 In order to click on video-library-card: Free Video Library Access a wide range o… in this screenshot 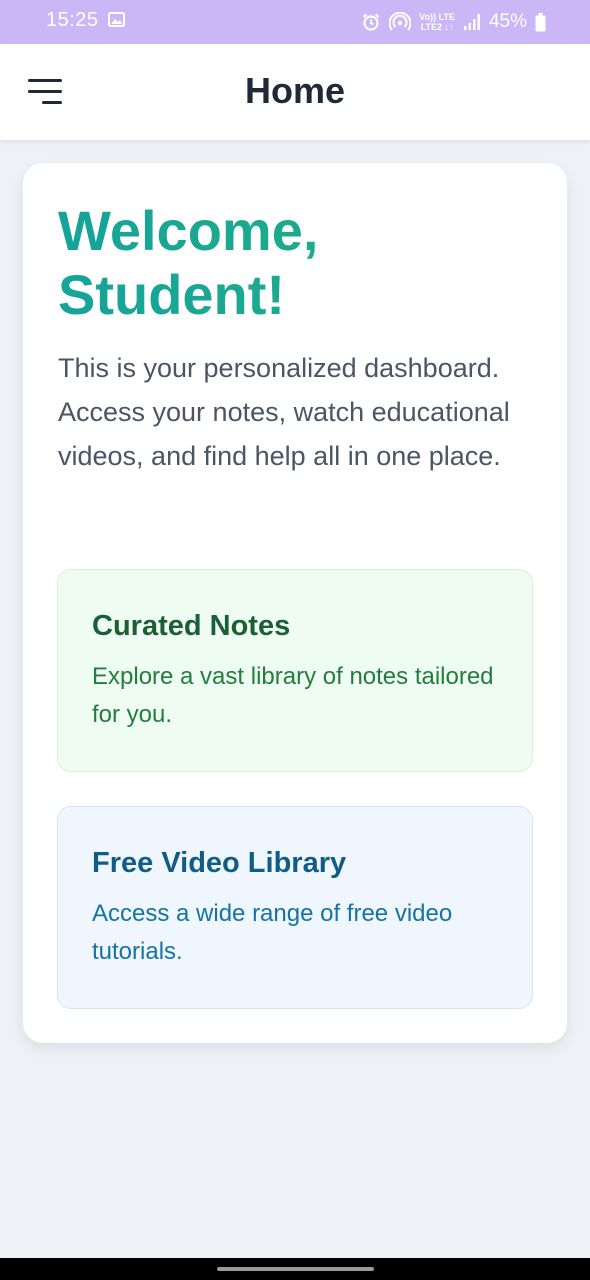, I will do `click(295, 907)`.